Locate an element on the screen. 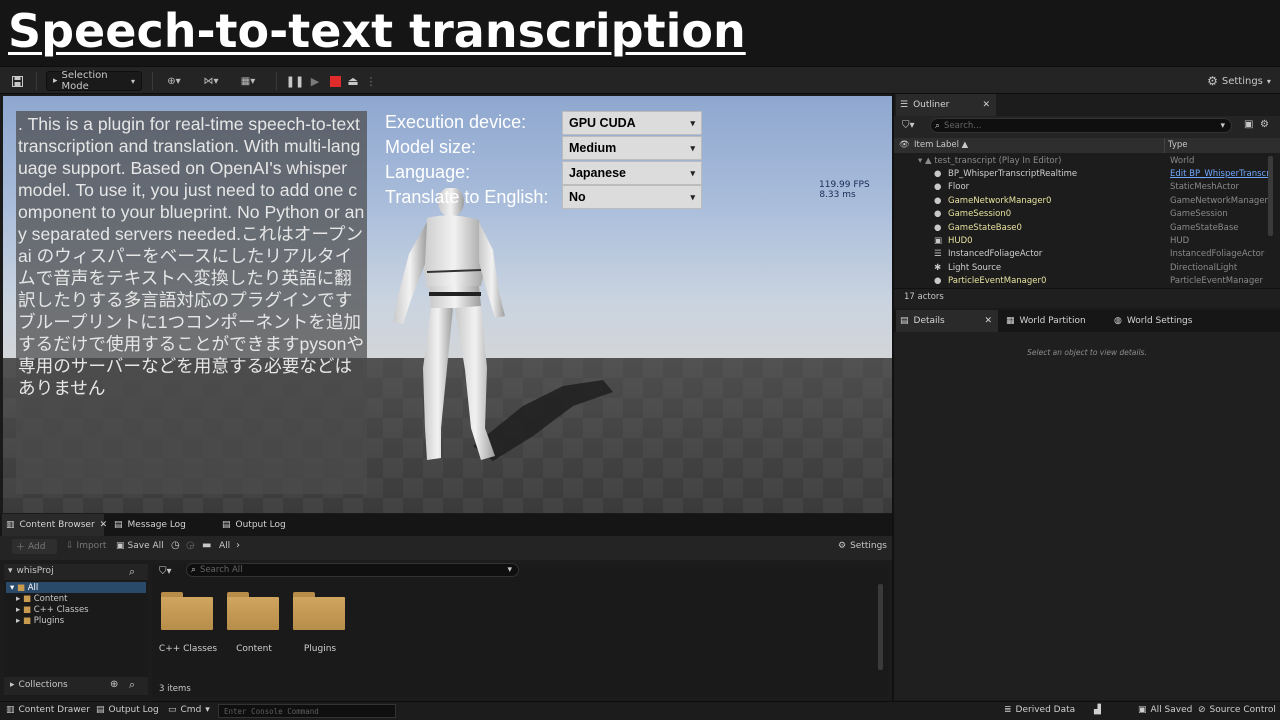  blueprint-button: ⋈▾ is located at coordinates (211, 81).